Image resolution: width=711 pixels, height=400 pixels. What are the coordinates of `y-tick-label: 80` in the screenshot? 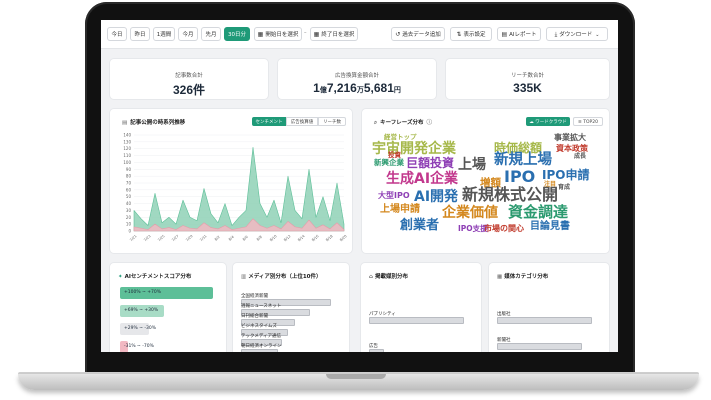 It's located at (129, 176).